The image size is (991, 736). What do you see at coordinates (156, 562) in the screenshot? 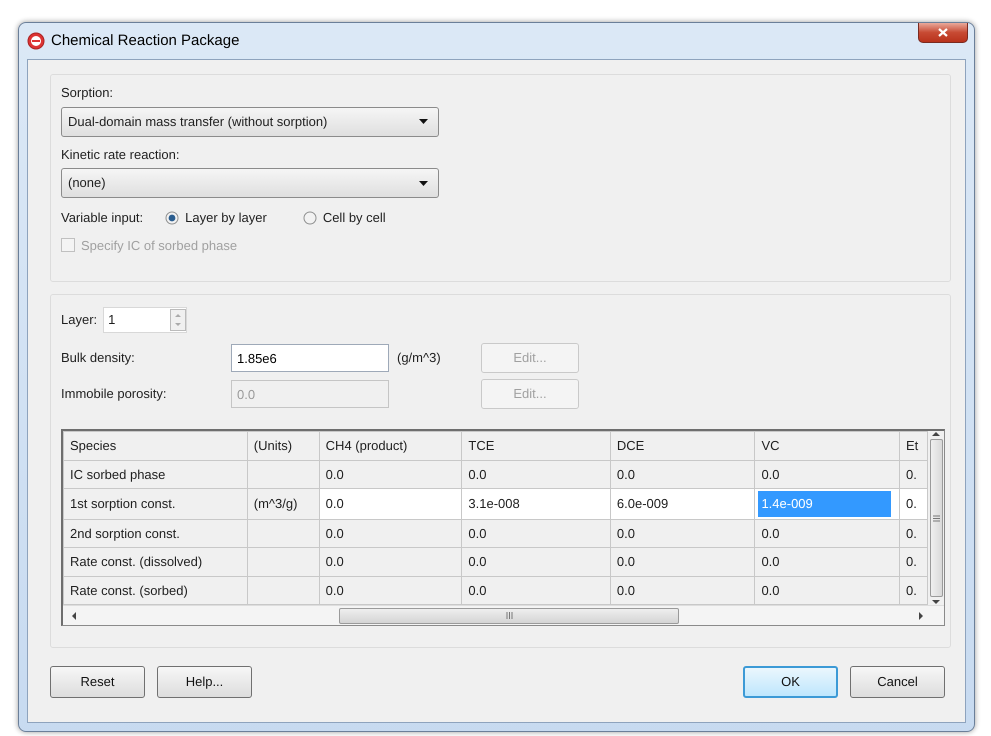
I see `row-header: Rate const. (dissolved)` at bounding box center [156, 562].